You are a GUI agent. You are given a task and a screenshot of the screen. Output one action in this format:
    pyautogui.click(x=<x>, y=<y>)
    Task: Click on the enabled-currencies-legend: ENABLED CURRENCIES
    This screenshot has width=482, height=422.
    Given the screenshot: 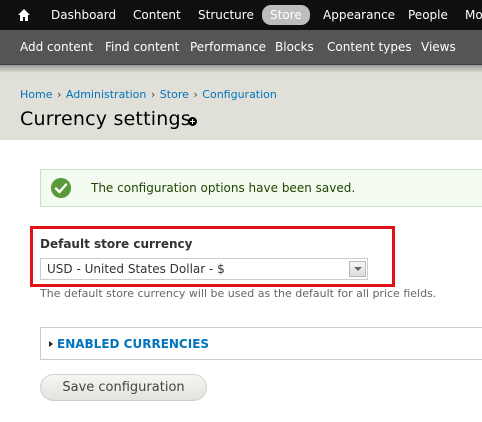 What is the action you would take?
    pyautogui.click(x=133, y=344)
    